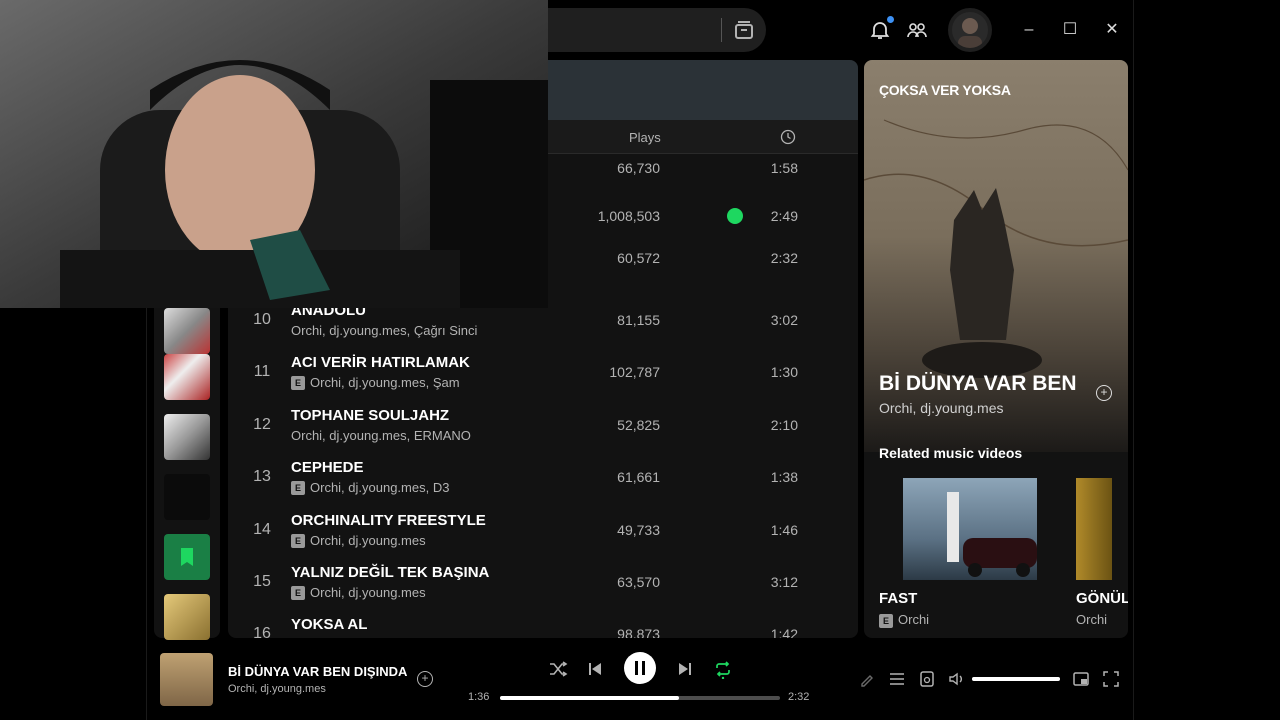  I want to click on now-playing-cover, so click(186, 679).